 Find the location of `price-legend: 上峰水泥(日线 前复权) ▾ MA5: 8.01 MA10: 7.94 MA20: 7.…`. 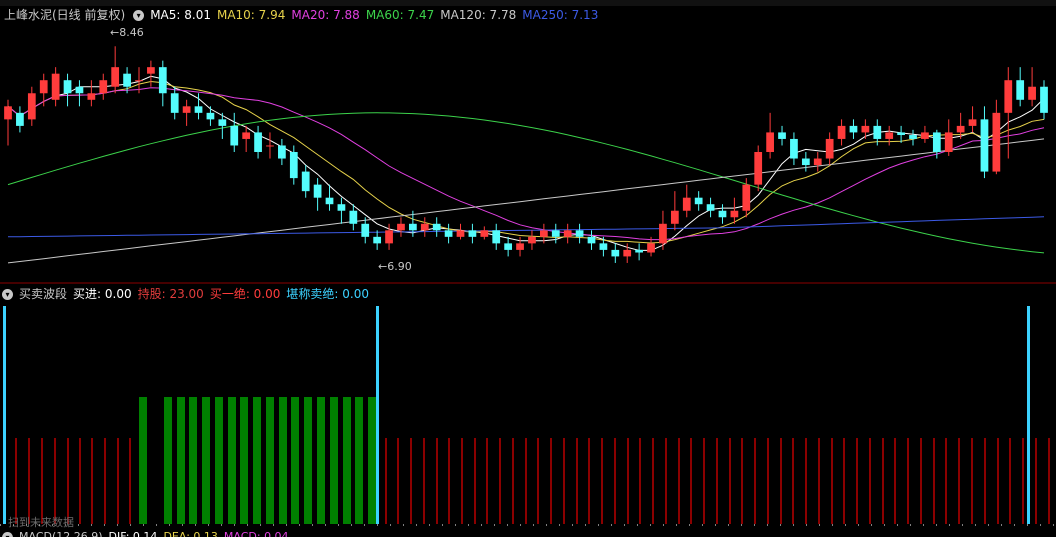

price-legend: 上峰水泥(日线 前复权) ▾ MA5: 8.01 MA10: 7.94 MA20: 7.… is located at coordinates (528, 15).